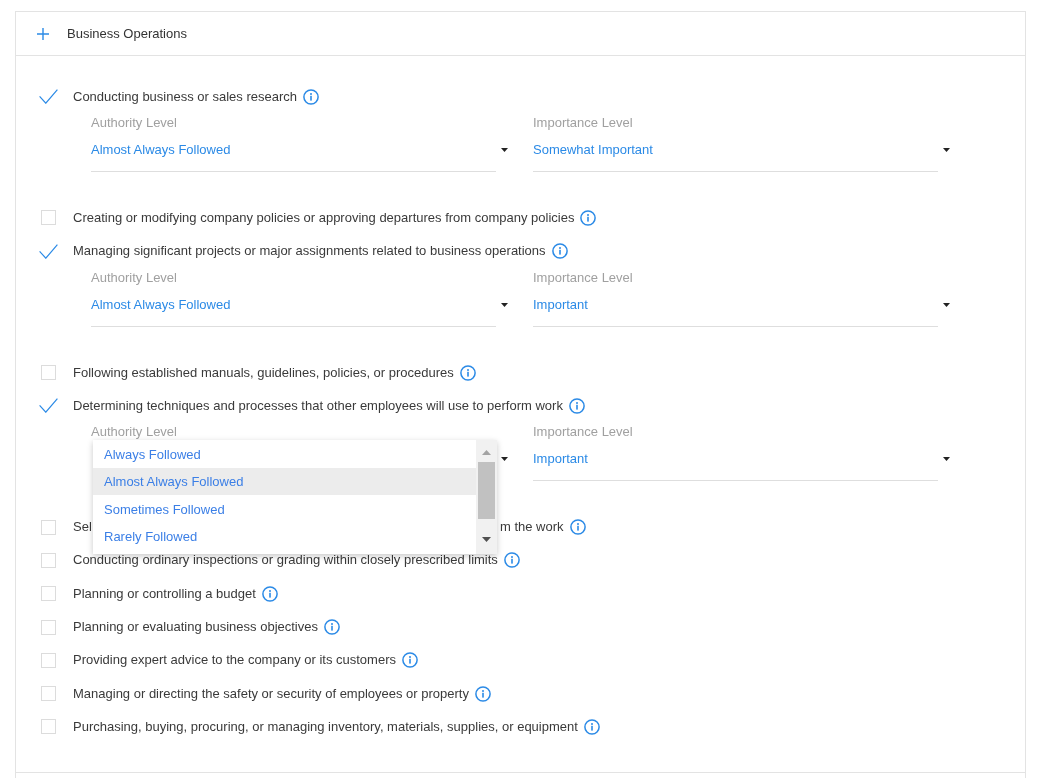 The width and height of the screenshot is (1037, 778). What do you see at coordinates (486, 491) in the screenshot?
I see `scrollbar-thumb` at bounding box center [486, 491].